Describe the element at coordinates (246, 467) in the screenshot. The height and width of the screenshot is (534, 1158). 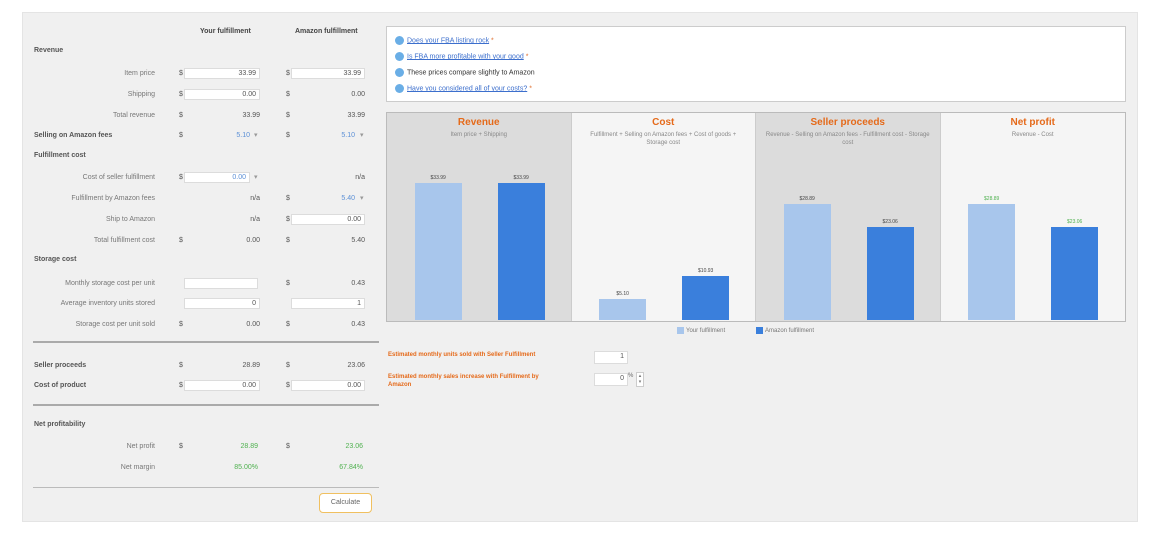
I see `net-margin-your-value: 85.00%` at that location.